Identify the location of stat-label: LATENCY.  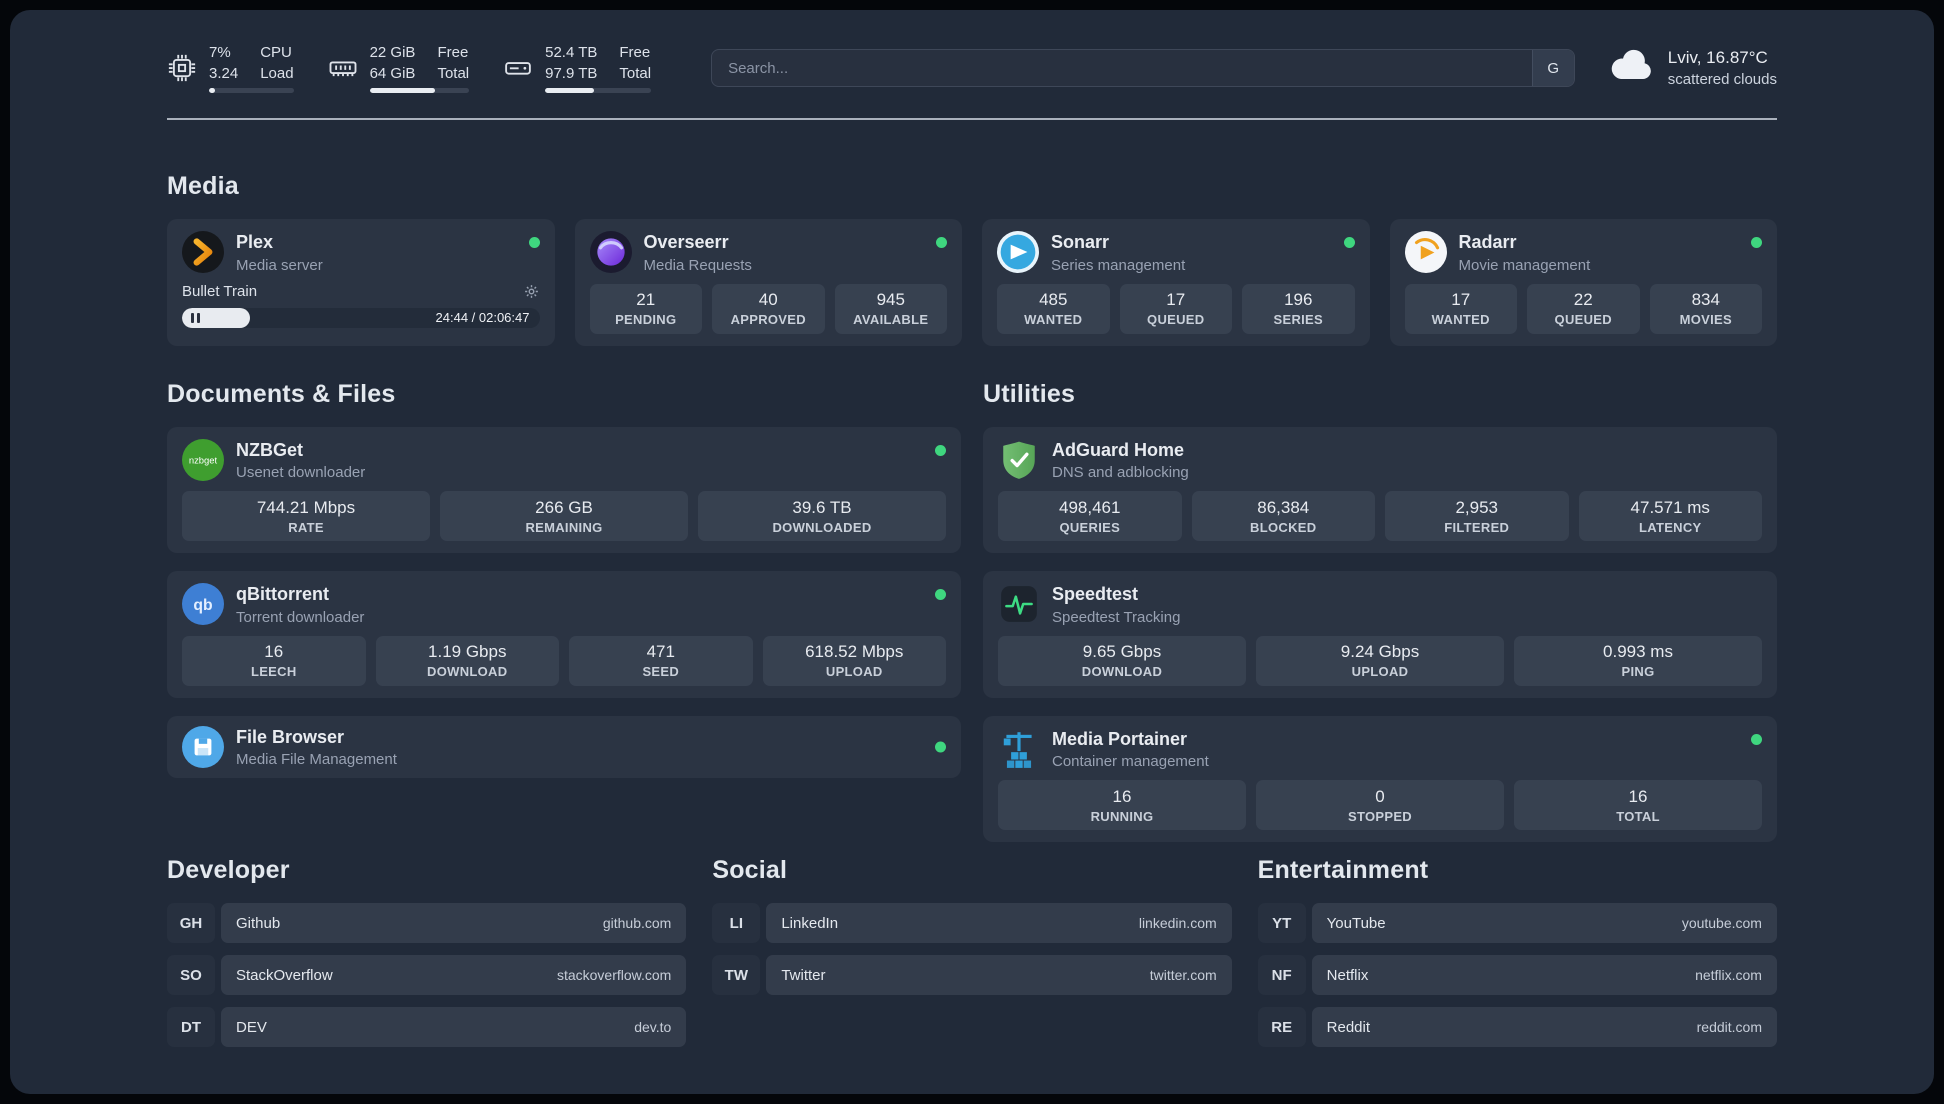
(1670, 527).